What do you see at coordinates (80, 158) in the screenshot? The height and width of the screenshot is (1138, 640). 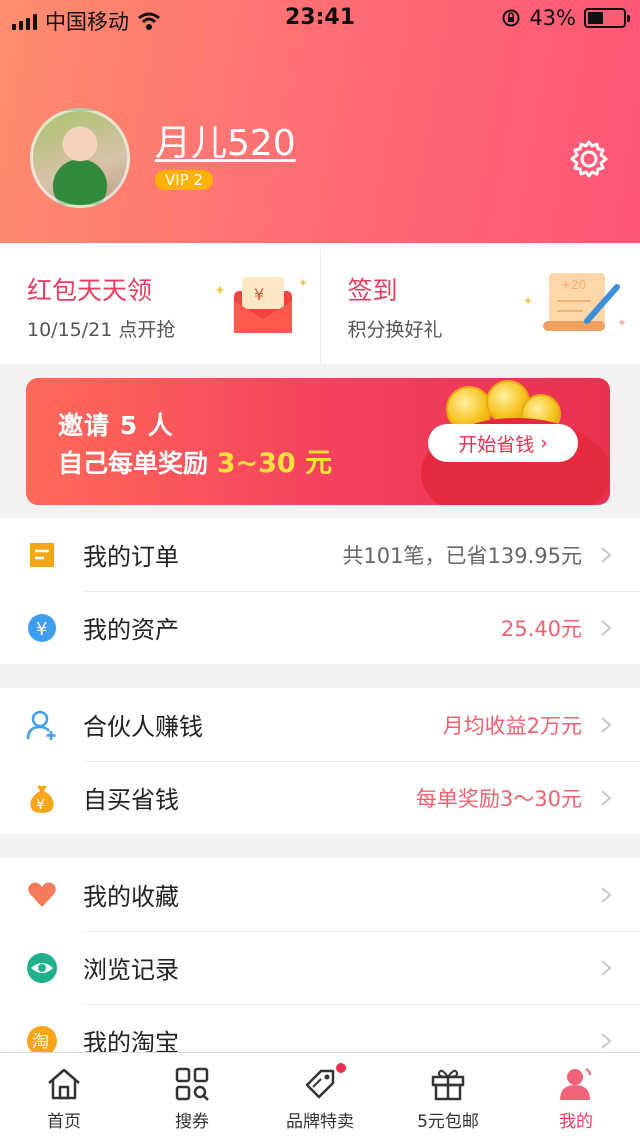 I see `avatar` at bounding box center [80, 158].